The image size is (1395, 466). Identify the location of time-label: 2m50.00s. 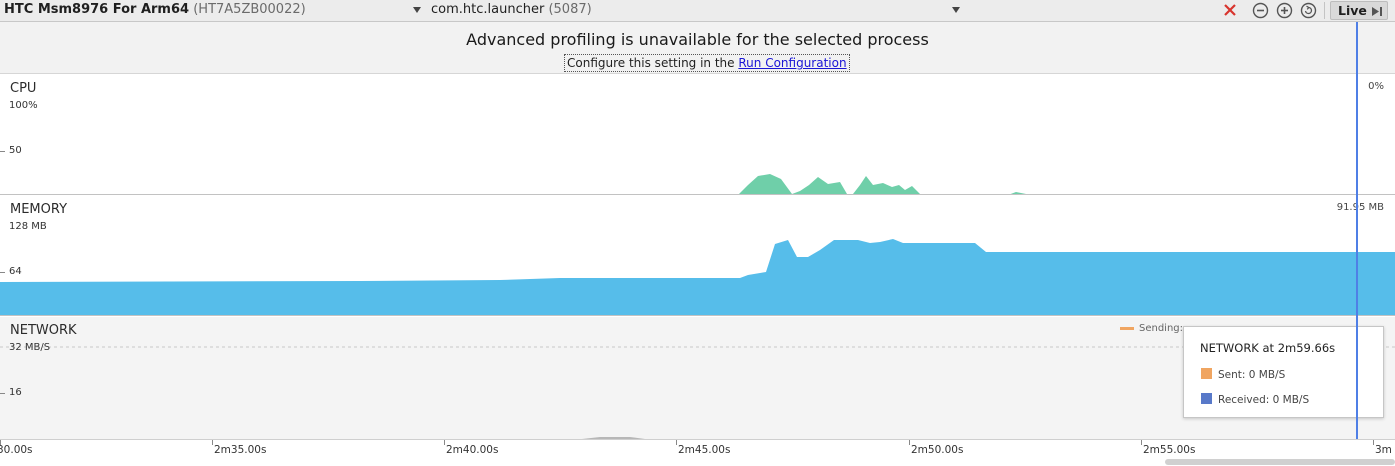
(937, 450).